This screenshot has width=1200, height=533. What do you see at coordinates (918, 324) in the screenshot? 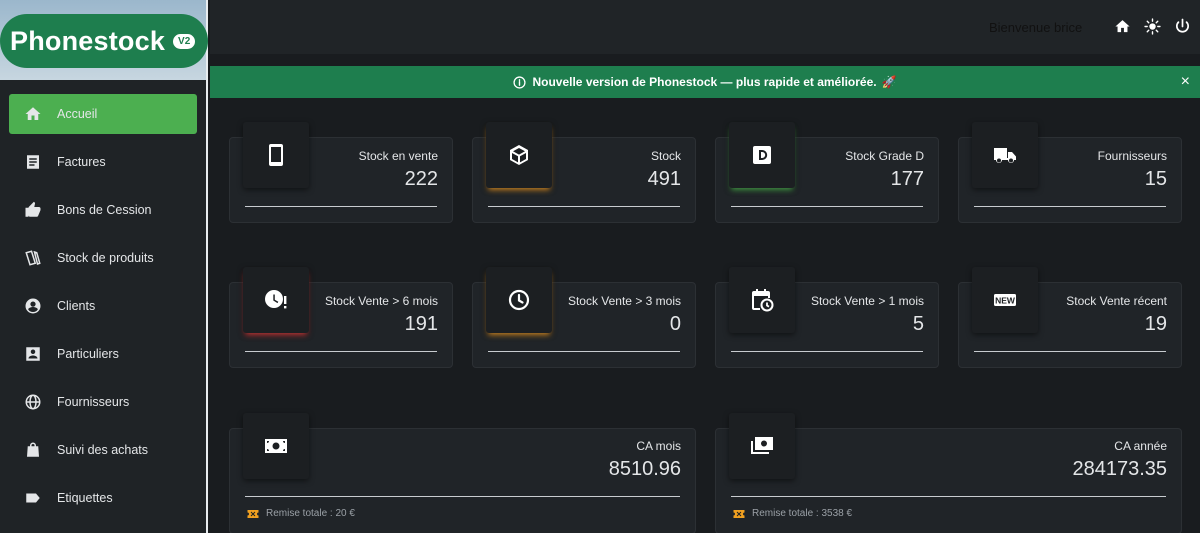
I see `stat-value: 5` at bounding box center [918, 324].